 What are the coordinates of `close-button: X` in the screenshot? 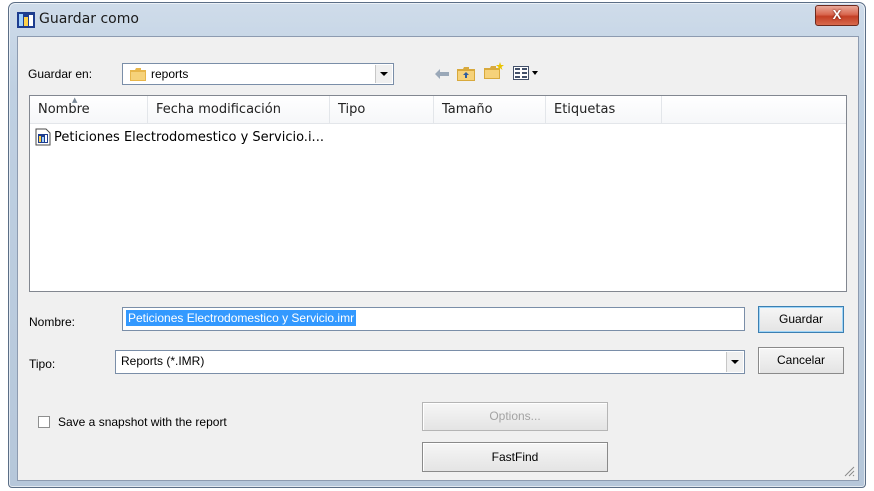 It's located at (837, 15).